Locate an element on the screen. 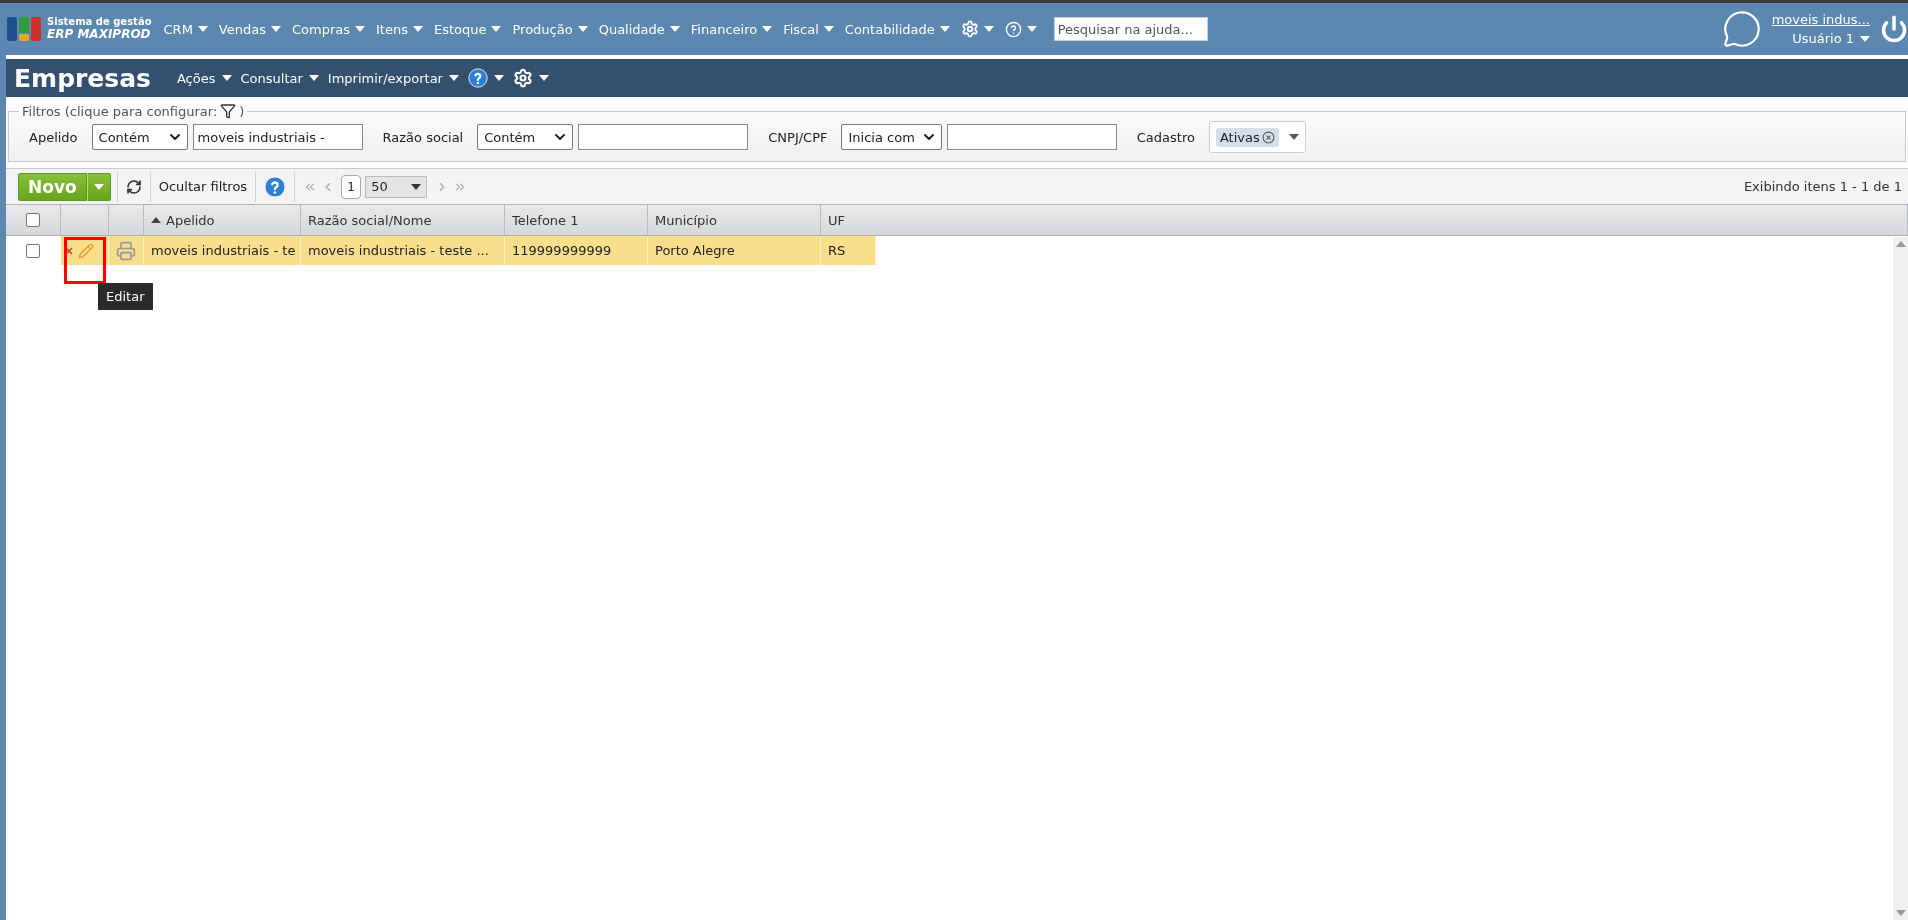 The width and height of the screenshot is (1908, 920). table-cell: RS is located at coordinates (848, 250).